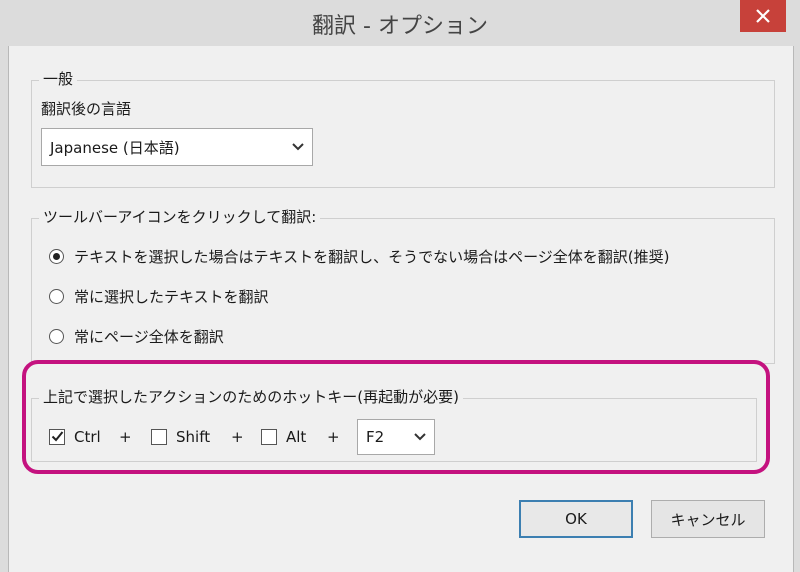  What do you see at coordinates (87, 437) in the screenshot?
I see `ctrl-label: Ctrl` at bounding box center [87, 437].